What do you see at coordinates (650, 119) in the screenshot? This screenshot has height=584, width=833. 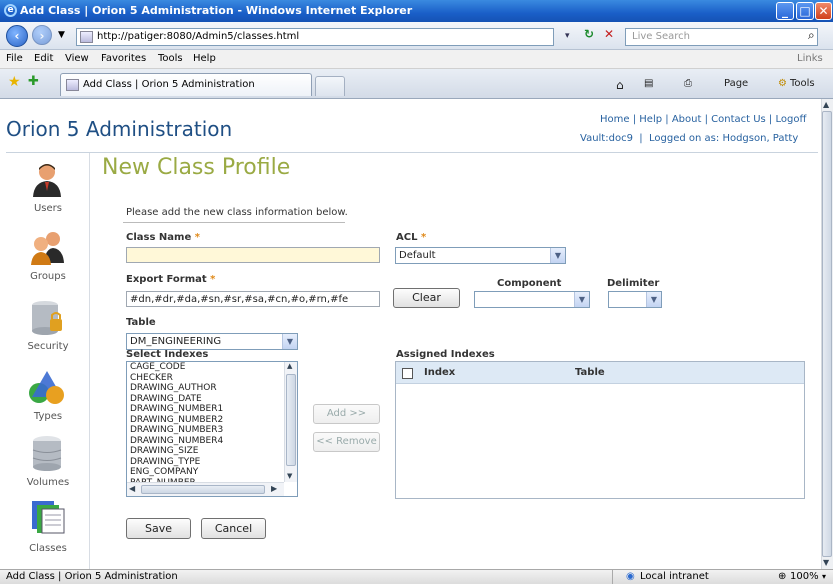 I see `help-link: Help` at bounding box center [650, 119].